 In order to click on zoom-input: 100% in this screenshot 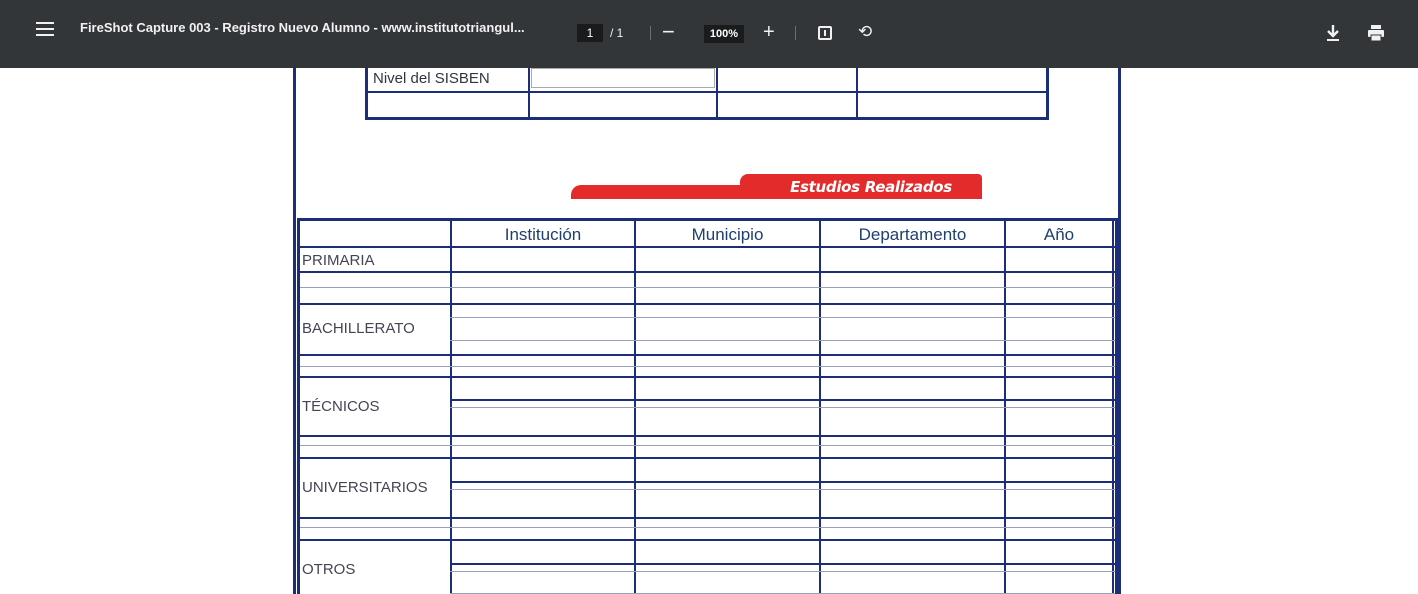, I will do `click(724, 34)`.